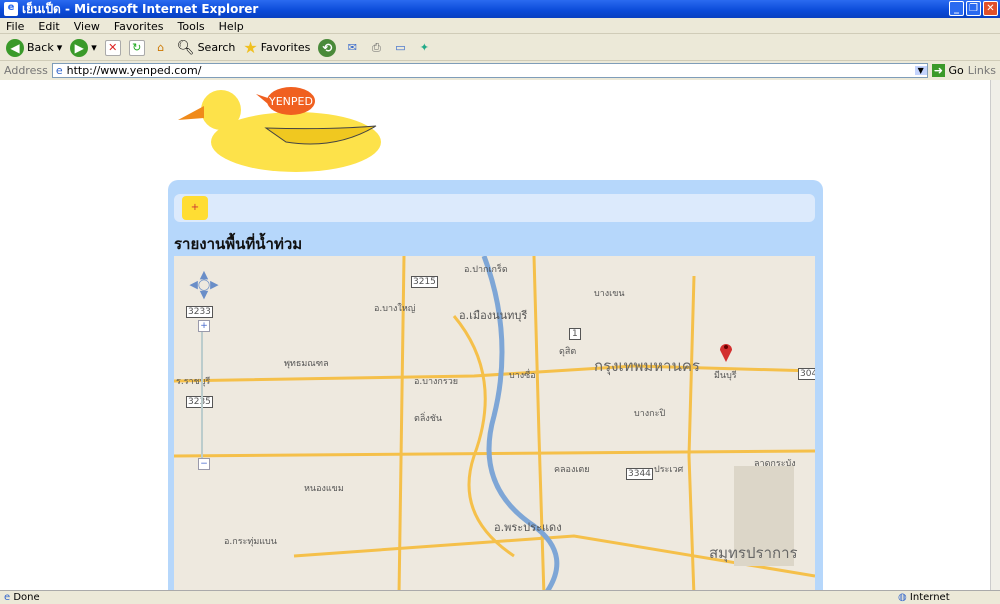 This screenshot has width=1000, height=604. What do you see at coordinates (647, 366) in the screenshot?
I see `map-label: กรุงเทพมหานคร` at bounding box center [647, 366].